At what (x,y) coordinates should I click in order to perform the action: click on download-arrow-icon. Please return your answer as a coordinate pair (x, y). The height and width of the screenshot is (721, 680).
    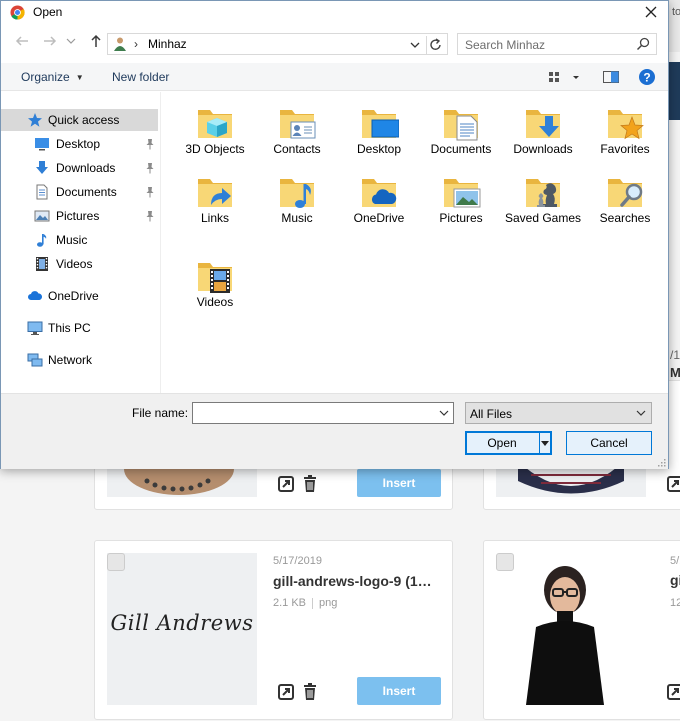
    Looking at the image, I should click on (42, 167).